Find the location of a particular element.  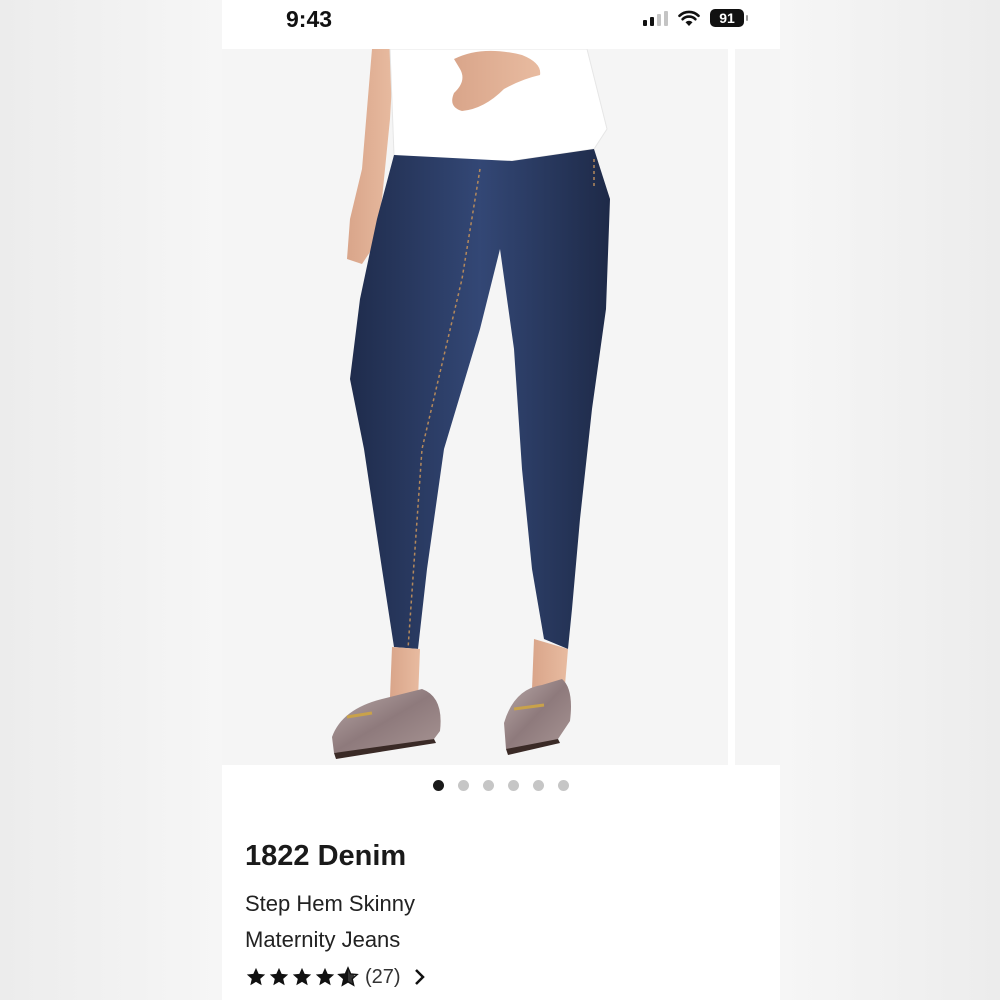

product-title: Step Hem Skinny Maternity Jeans is located at coordinates (395, 922).